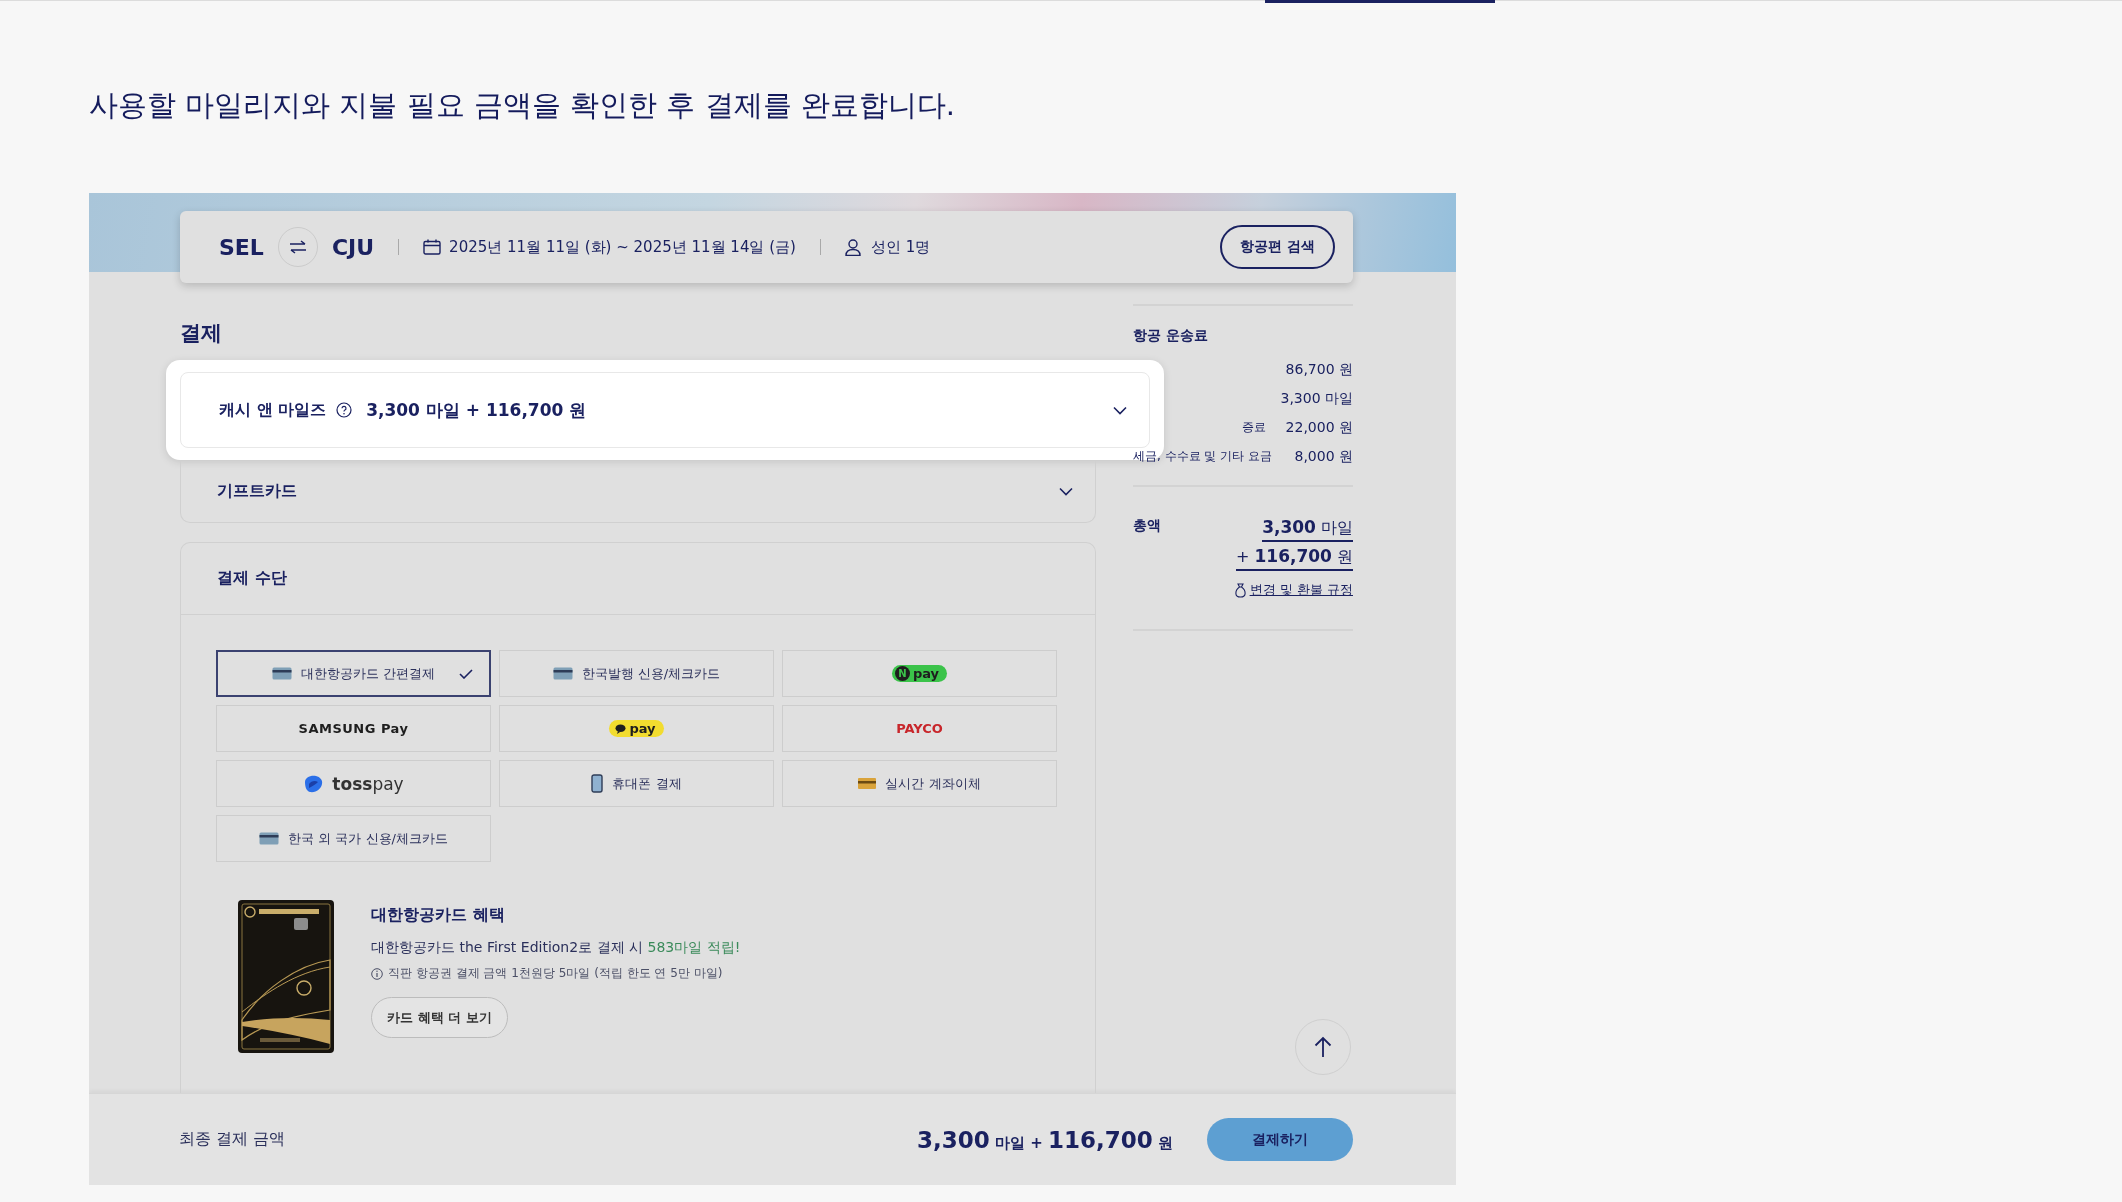 This screenshot has height=1202, width=2122. I want to click on fare-label: 세금, 수수료 및 기타 요금, so click(1203, 456).